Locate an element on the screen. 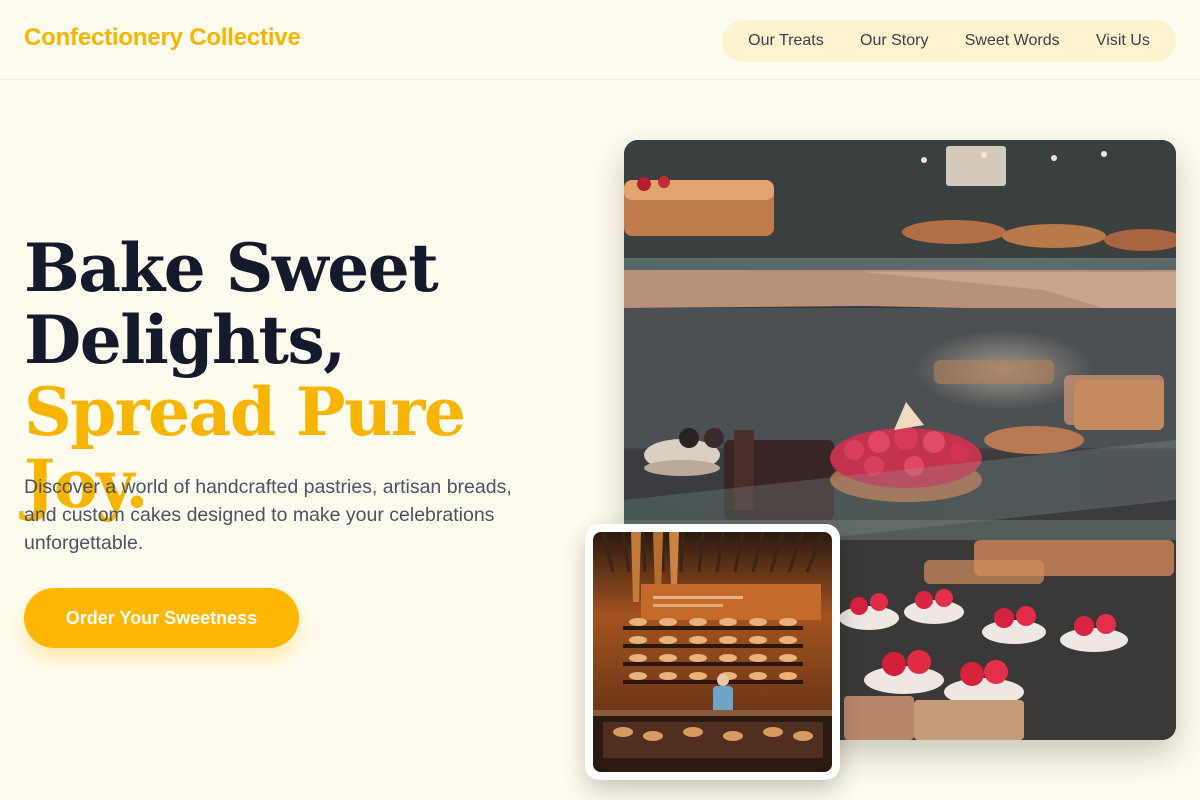  nav-link-visit-us: Visit Us is located at coordinates (1123, 41).